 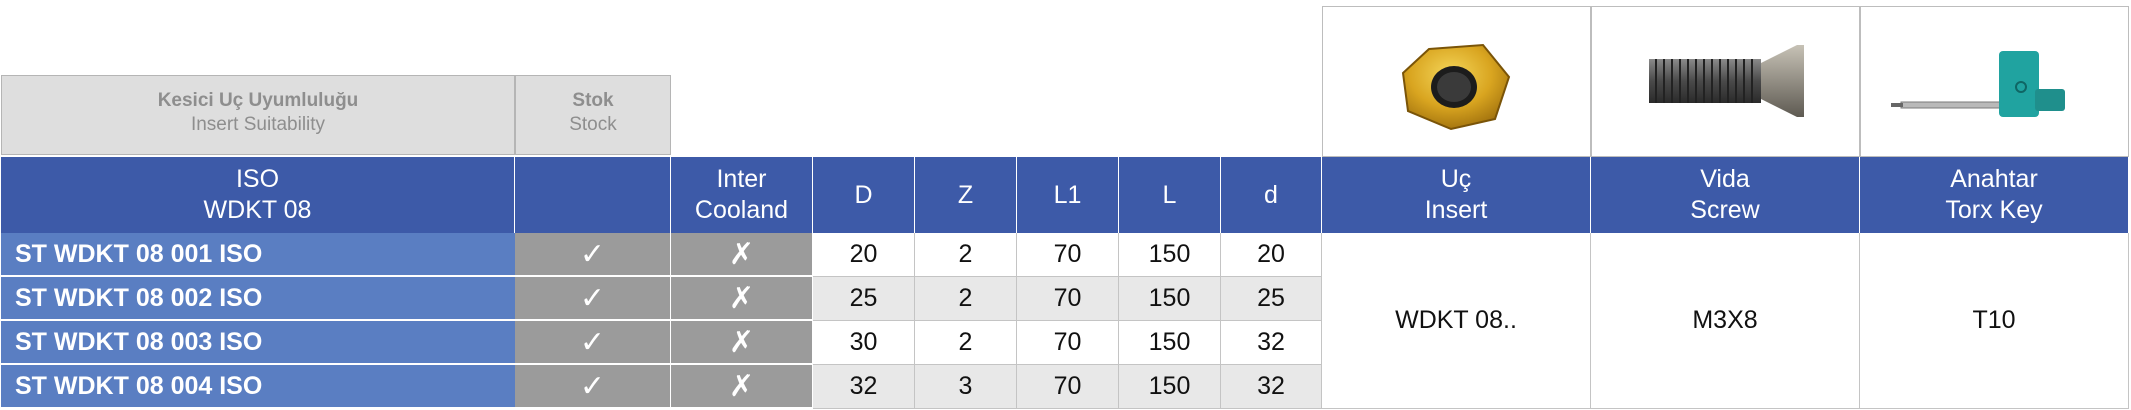 I want to click on col-header-L-label: L, so click(x=1169, y=194).